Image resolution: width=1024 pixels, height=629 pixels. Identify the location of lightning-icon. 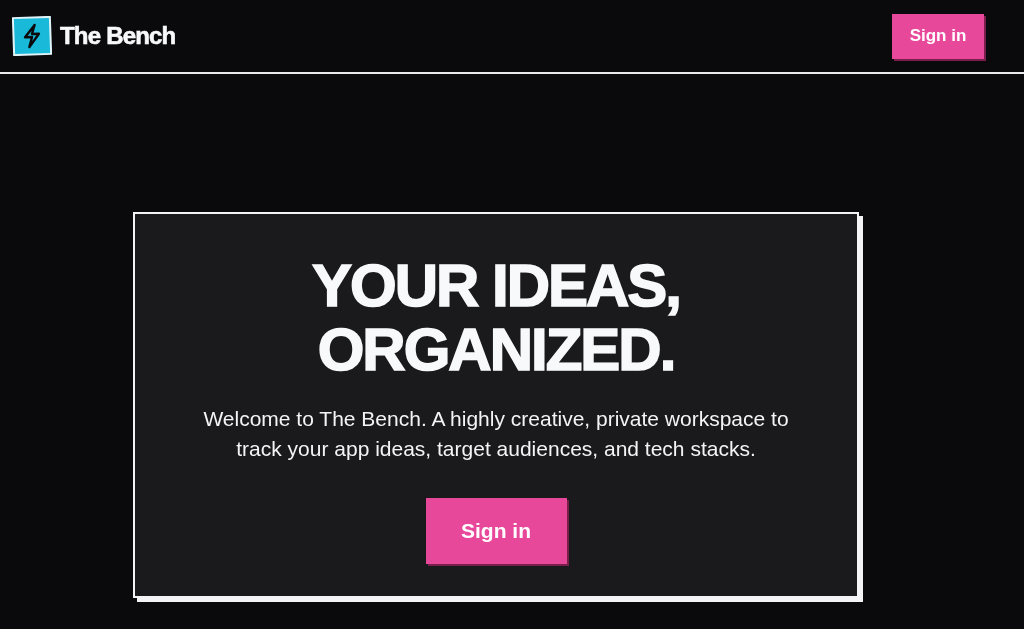
(32, 36).